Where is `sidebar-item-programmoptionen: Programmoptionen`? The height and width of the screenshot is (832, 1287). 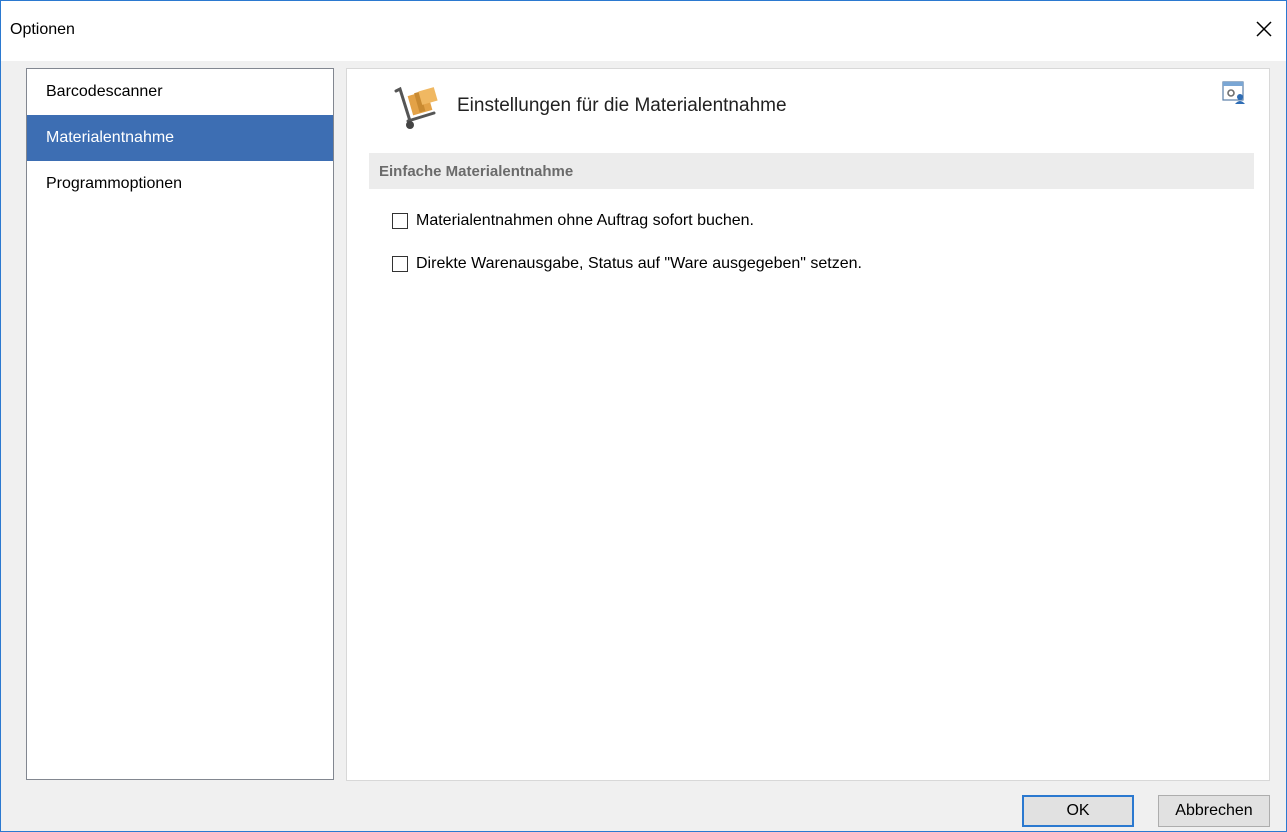
sidebar-item-programmoptionen: Programmoptionen is located at coordinates (180, 184).